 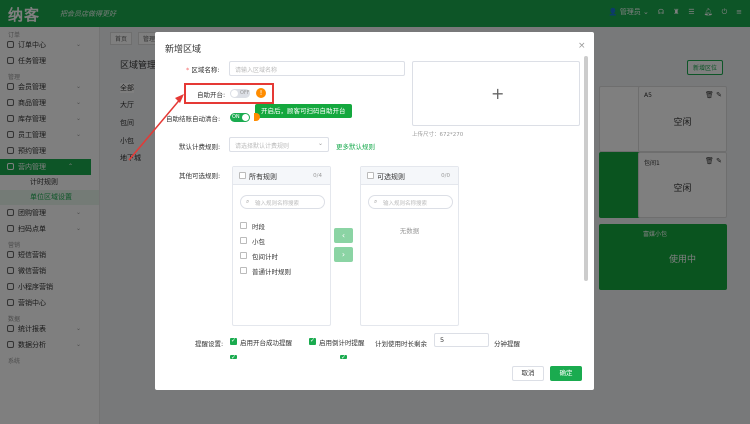 I want to click on move-right-button: ›, so click(x=343, y=254).